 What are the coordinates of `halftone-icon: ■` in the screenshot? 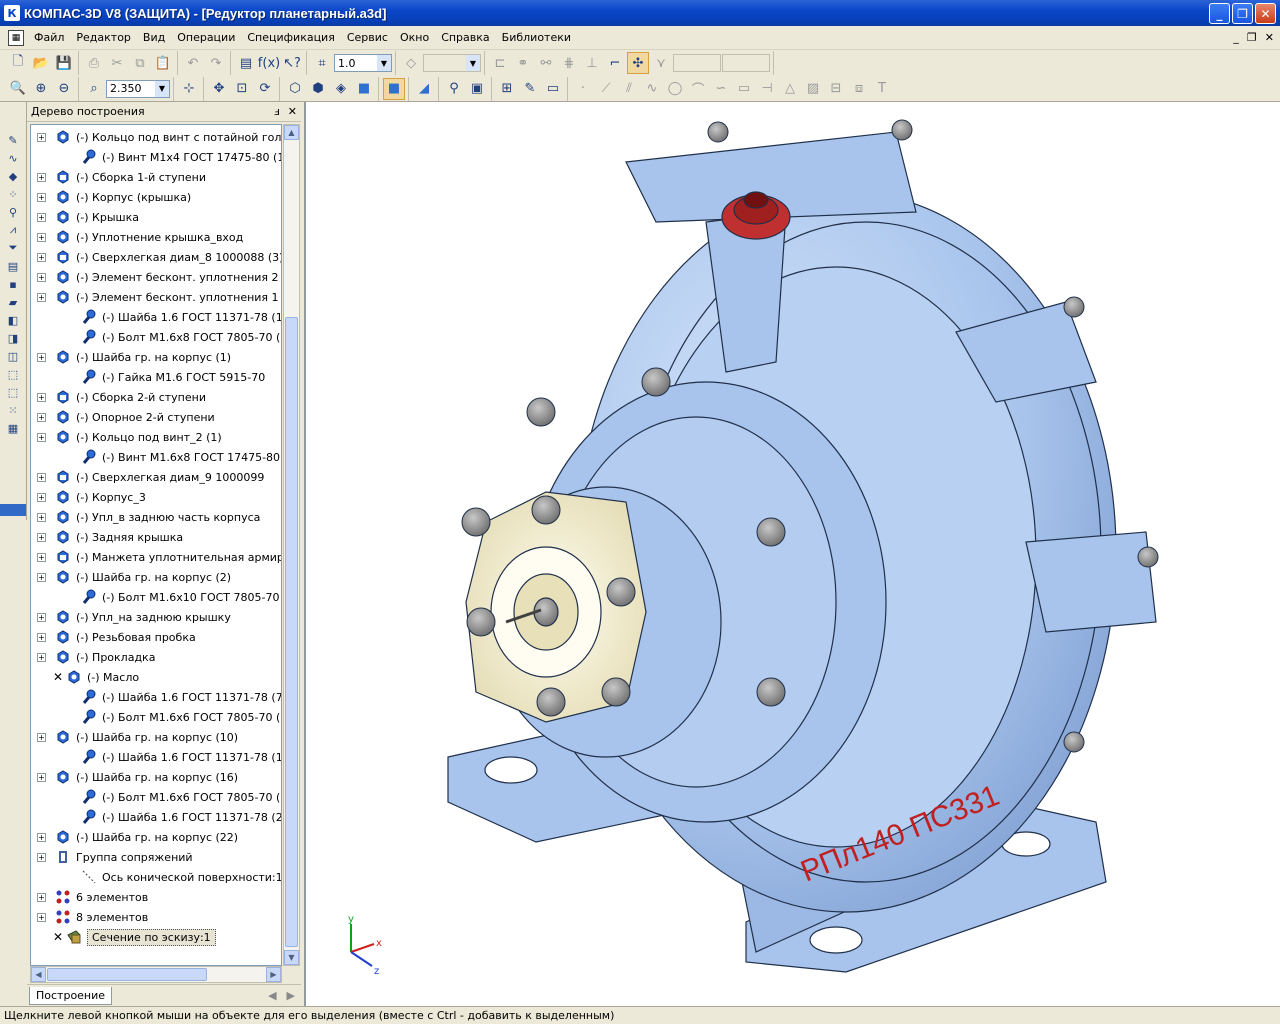 It's located at (364, 89).